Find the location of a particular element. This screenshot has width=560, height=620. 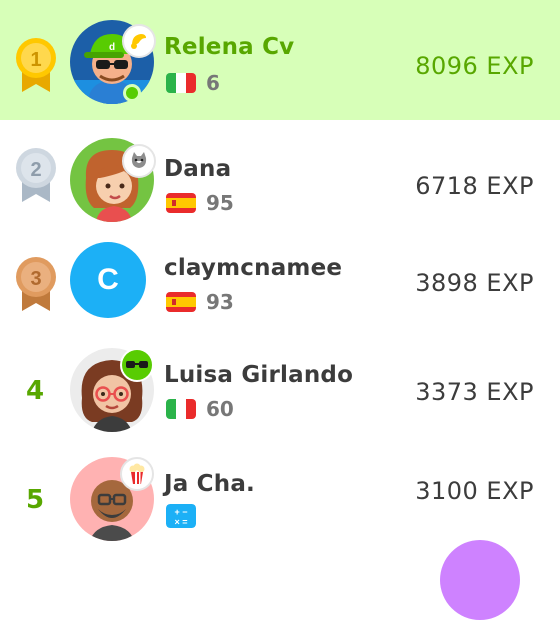

user-meta: 95 is located at coordinates (200, 203).